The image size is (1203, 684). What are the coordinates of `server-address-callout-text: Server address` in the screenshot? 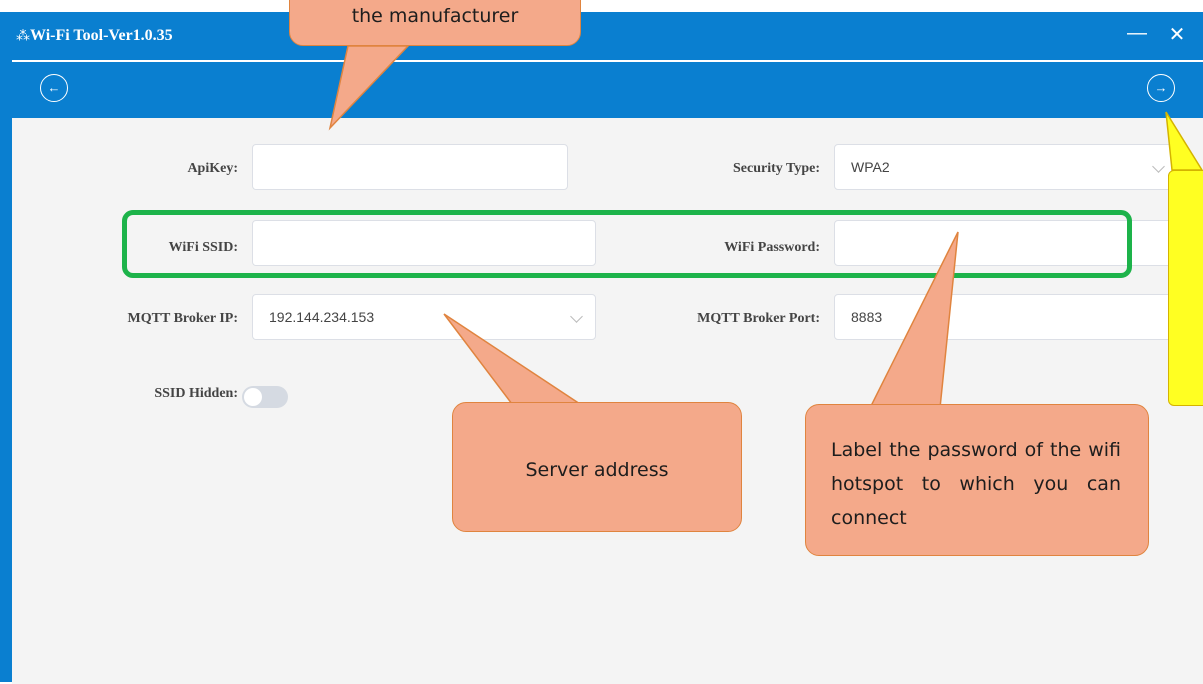 It's located at (597, 470).